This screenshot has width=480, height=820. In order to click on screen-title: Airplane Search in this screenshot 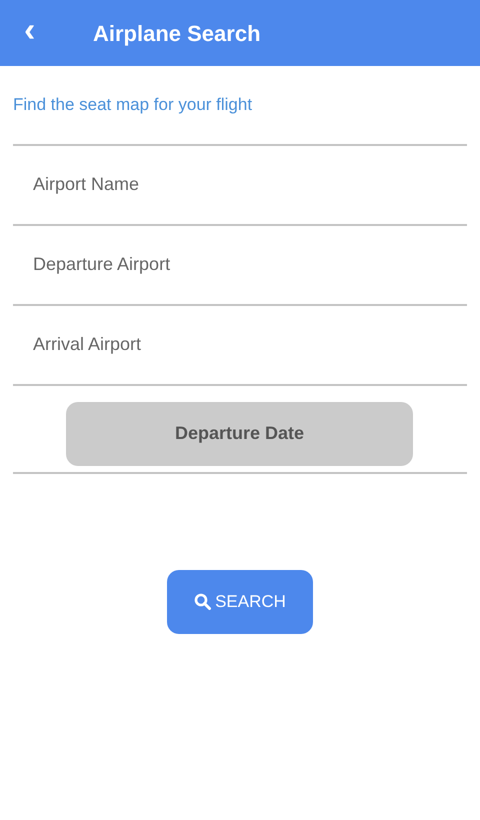, I will do `click(177, 34)`.